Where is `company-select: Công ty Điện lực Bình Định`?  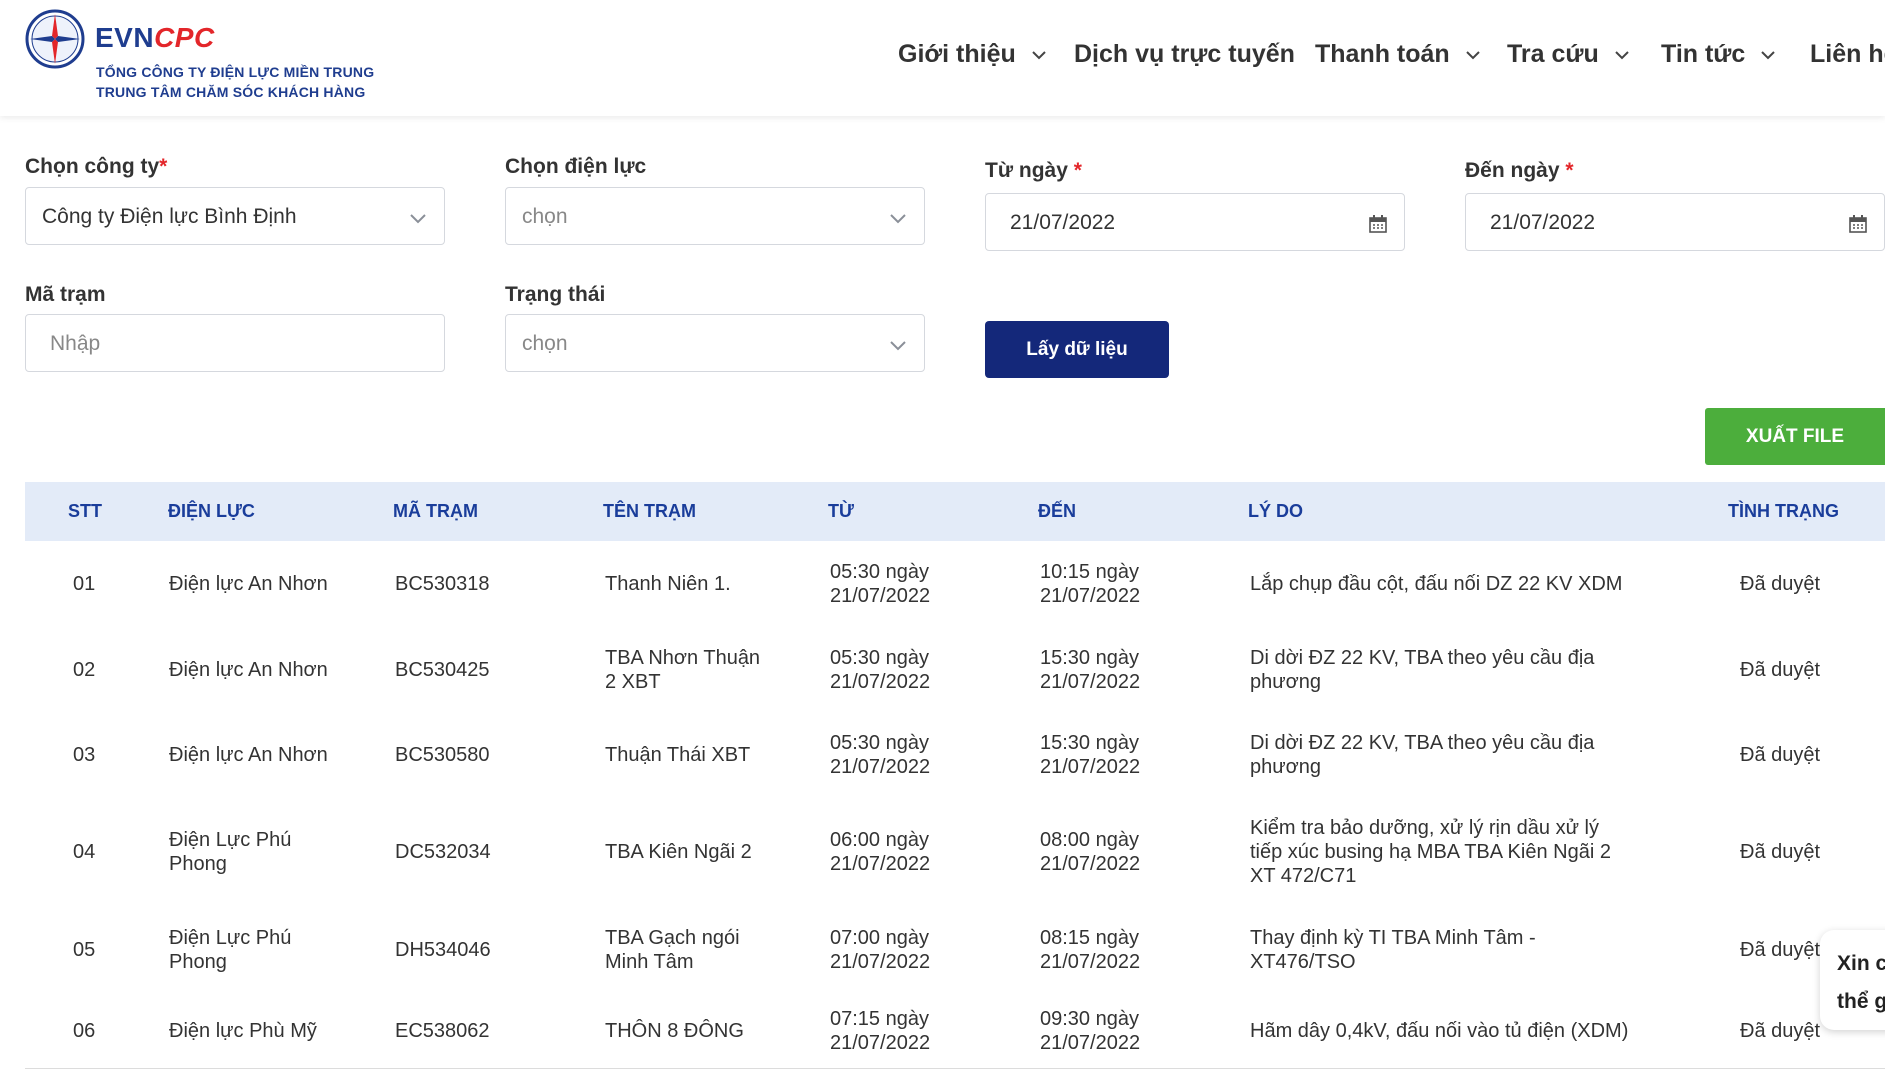 company-select: Công ty Điện lực Bình Định is located at coordinates (235, 216).